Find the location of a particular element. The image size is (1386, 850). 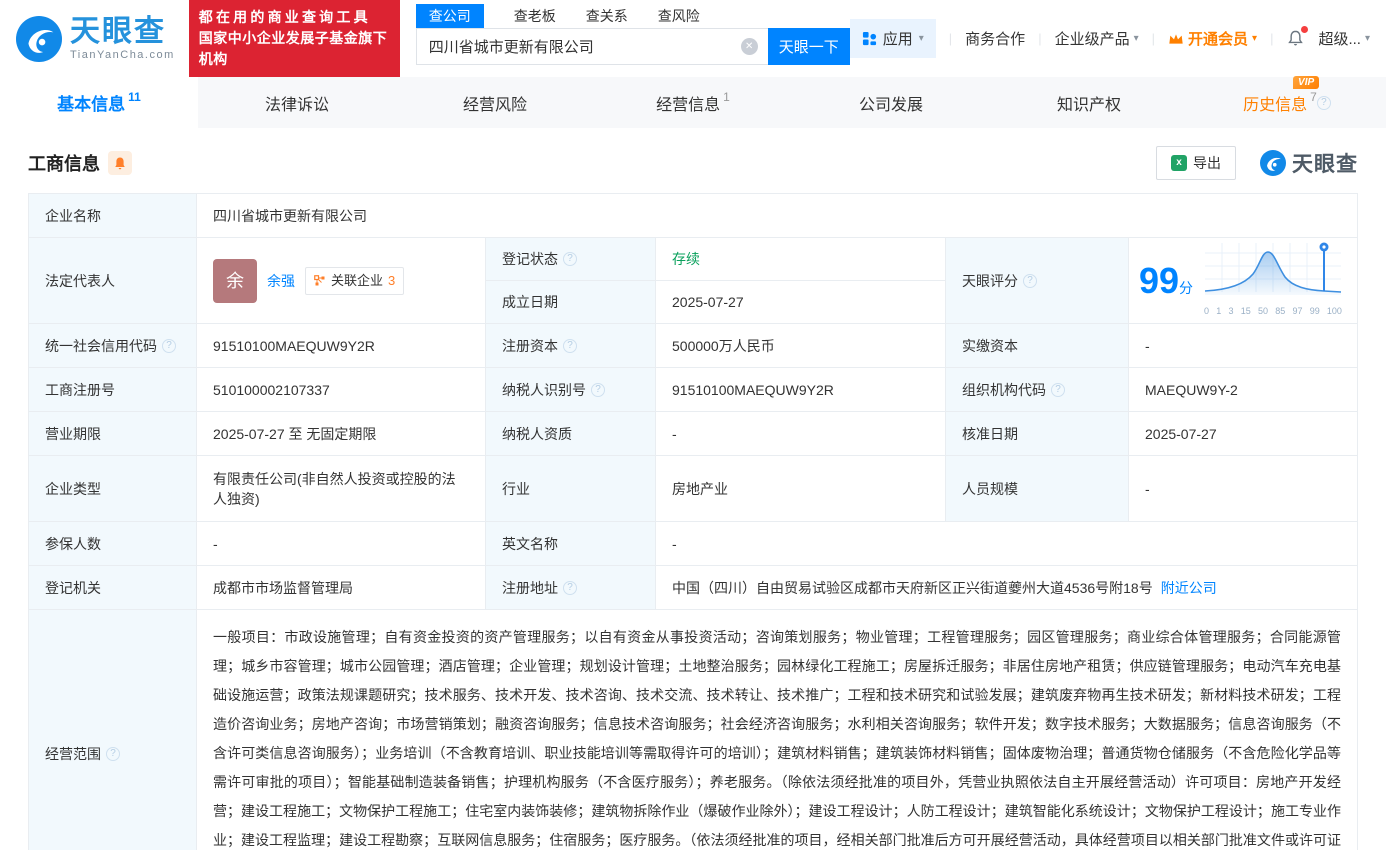

alarm-bell-icon is located at coordinates (120, 163).